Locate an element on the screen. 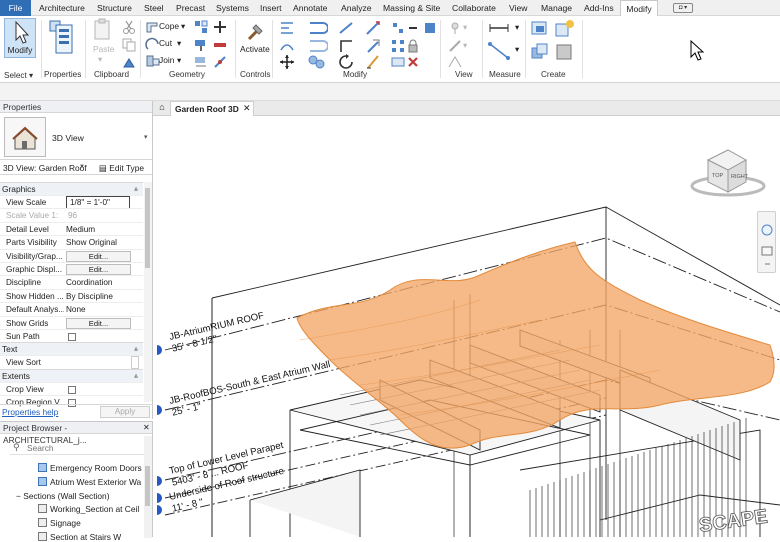 The height and width of the screenshot is (542, 780). create-group-icon is located at coordinates (564, 52).